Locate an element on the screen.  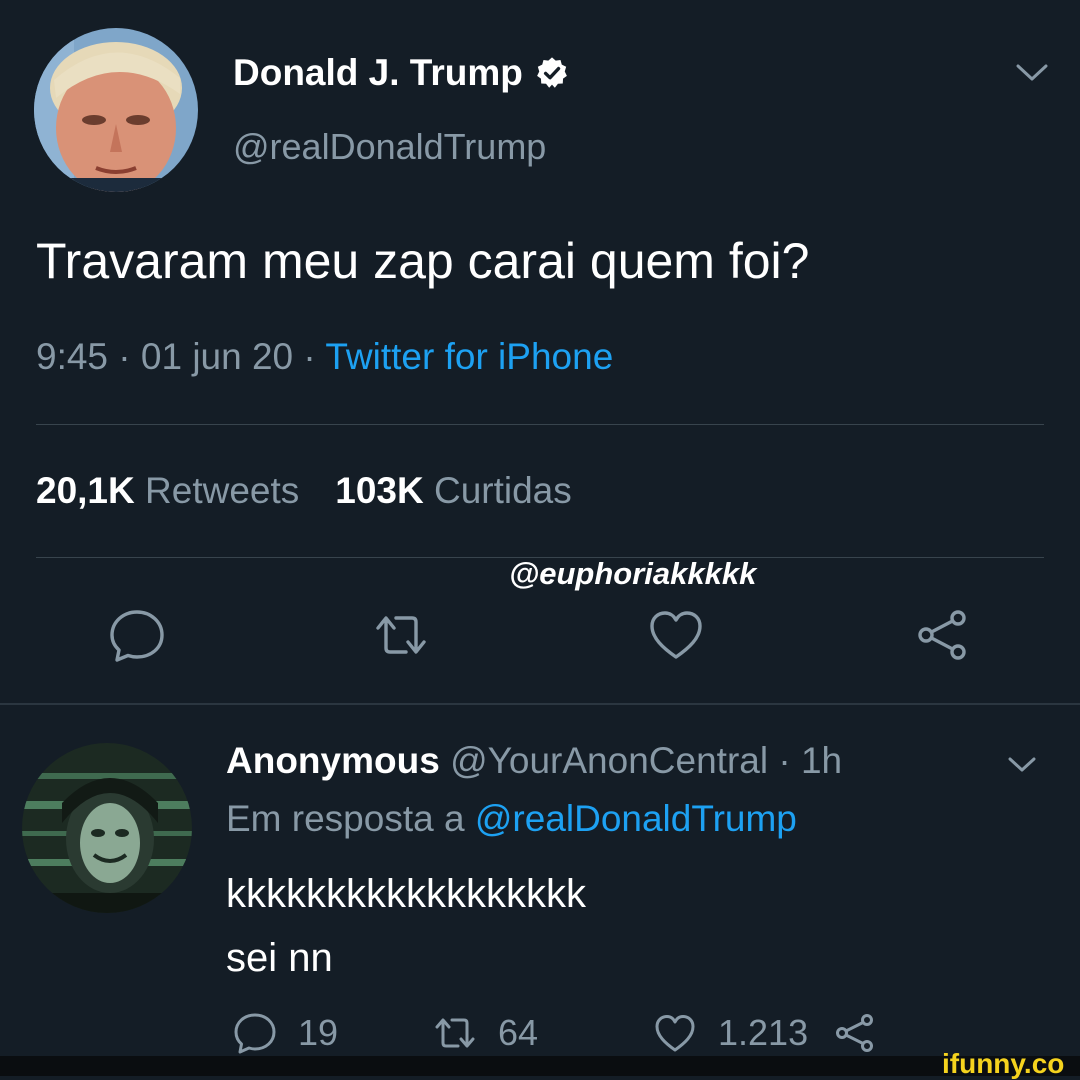
tweet-meta: 9:45 · 01 jun 20 · Twitter for iPhone is located at coordinates (324, 357).